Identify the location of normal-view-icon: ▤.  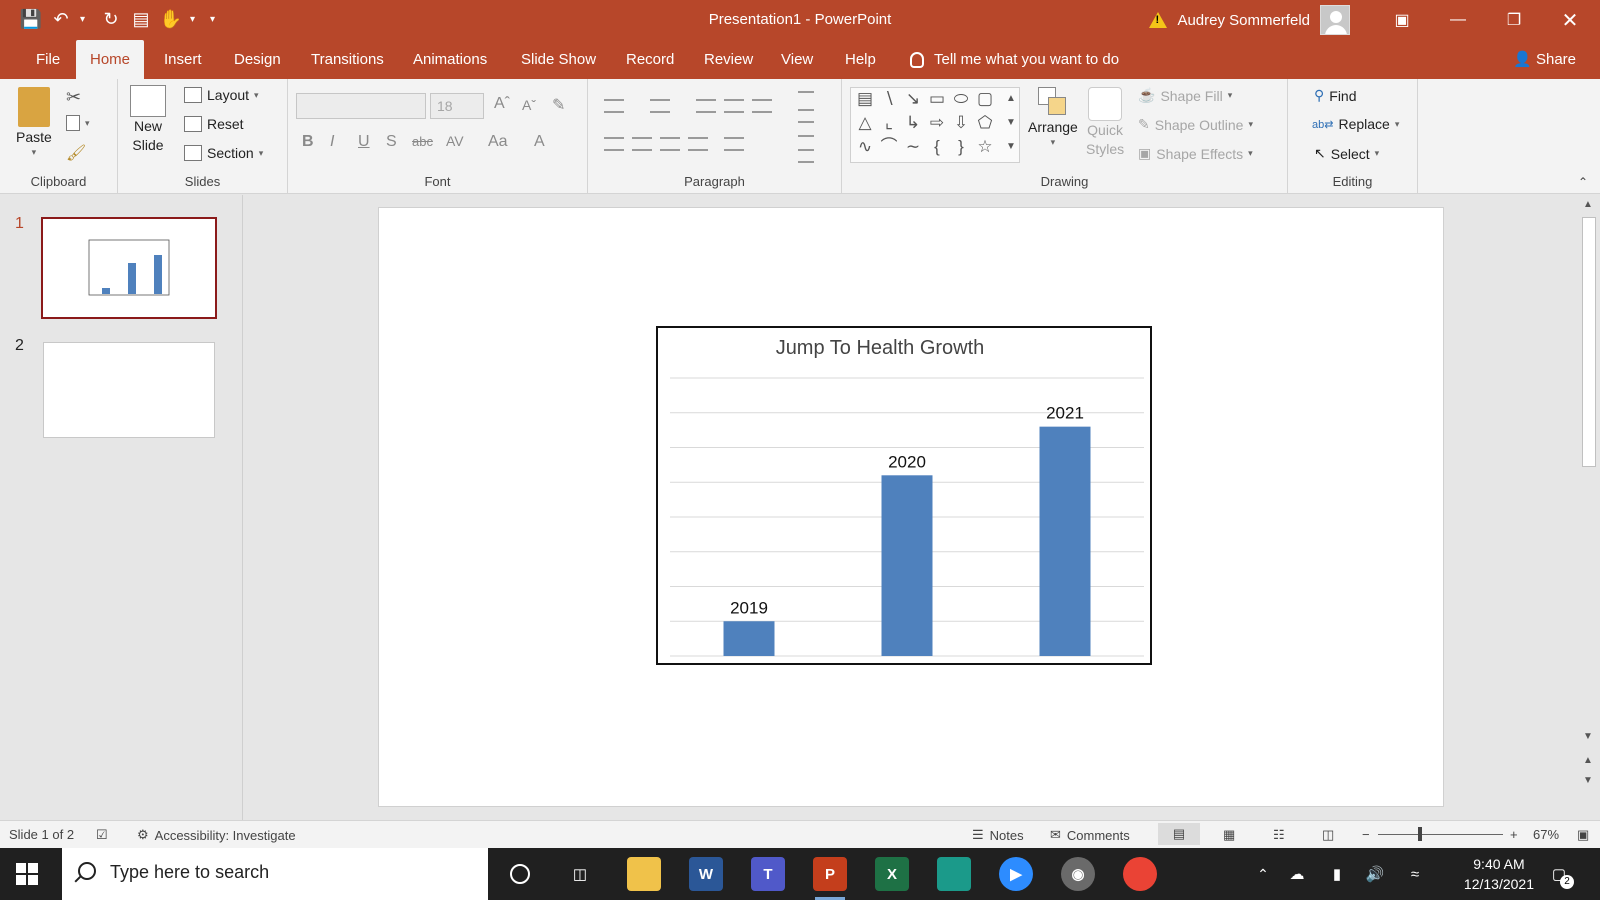
(1179, 834).